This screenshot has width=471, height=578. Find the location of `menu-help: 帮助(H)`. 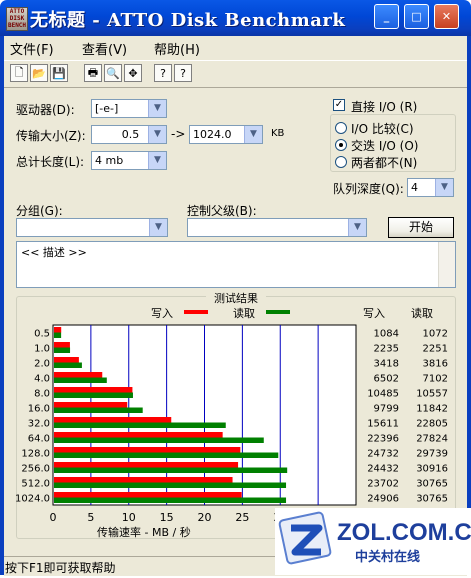

menu-help: 帮助(H) is located at coordinates (177, 48).